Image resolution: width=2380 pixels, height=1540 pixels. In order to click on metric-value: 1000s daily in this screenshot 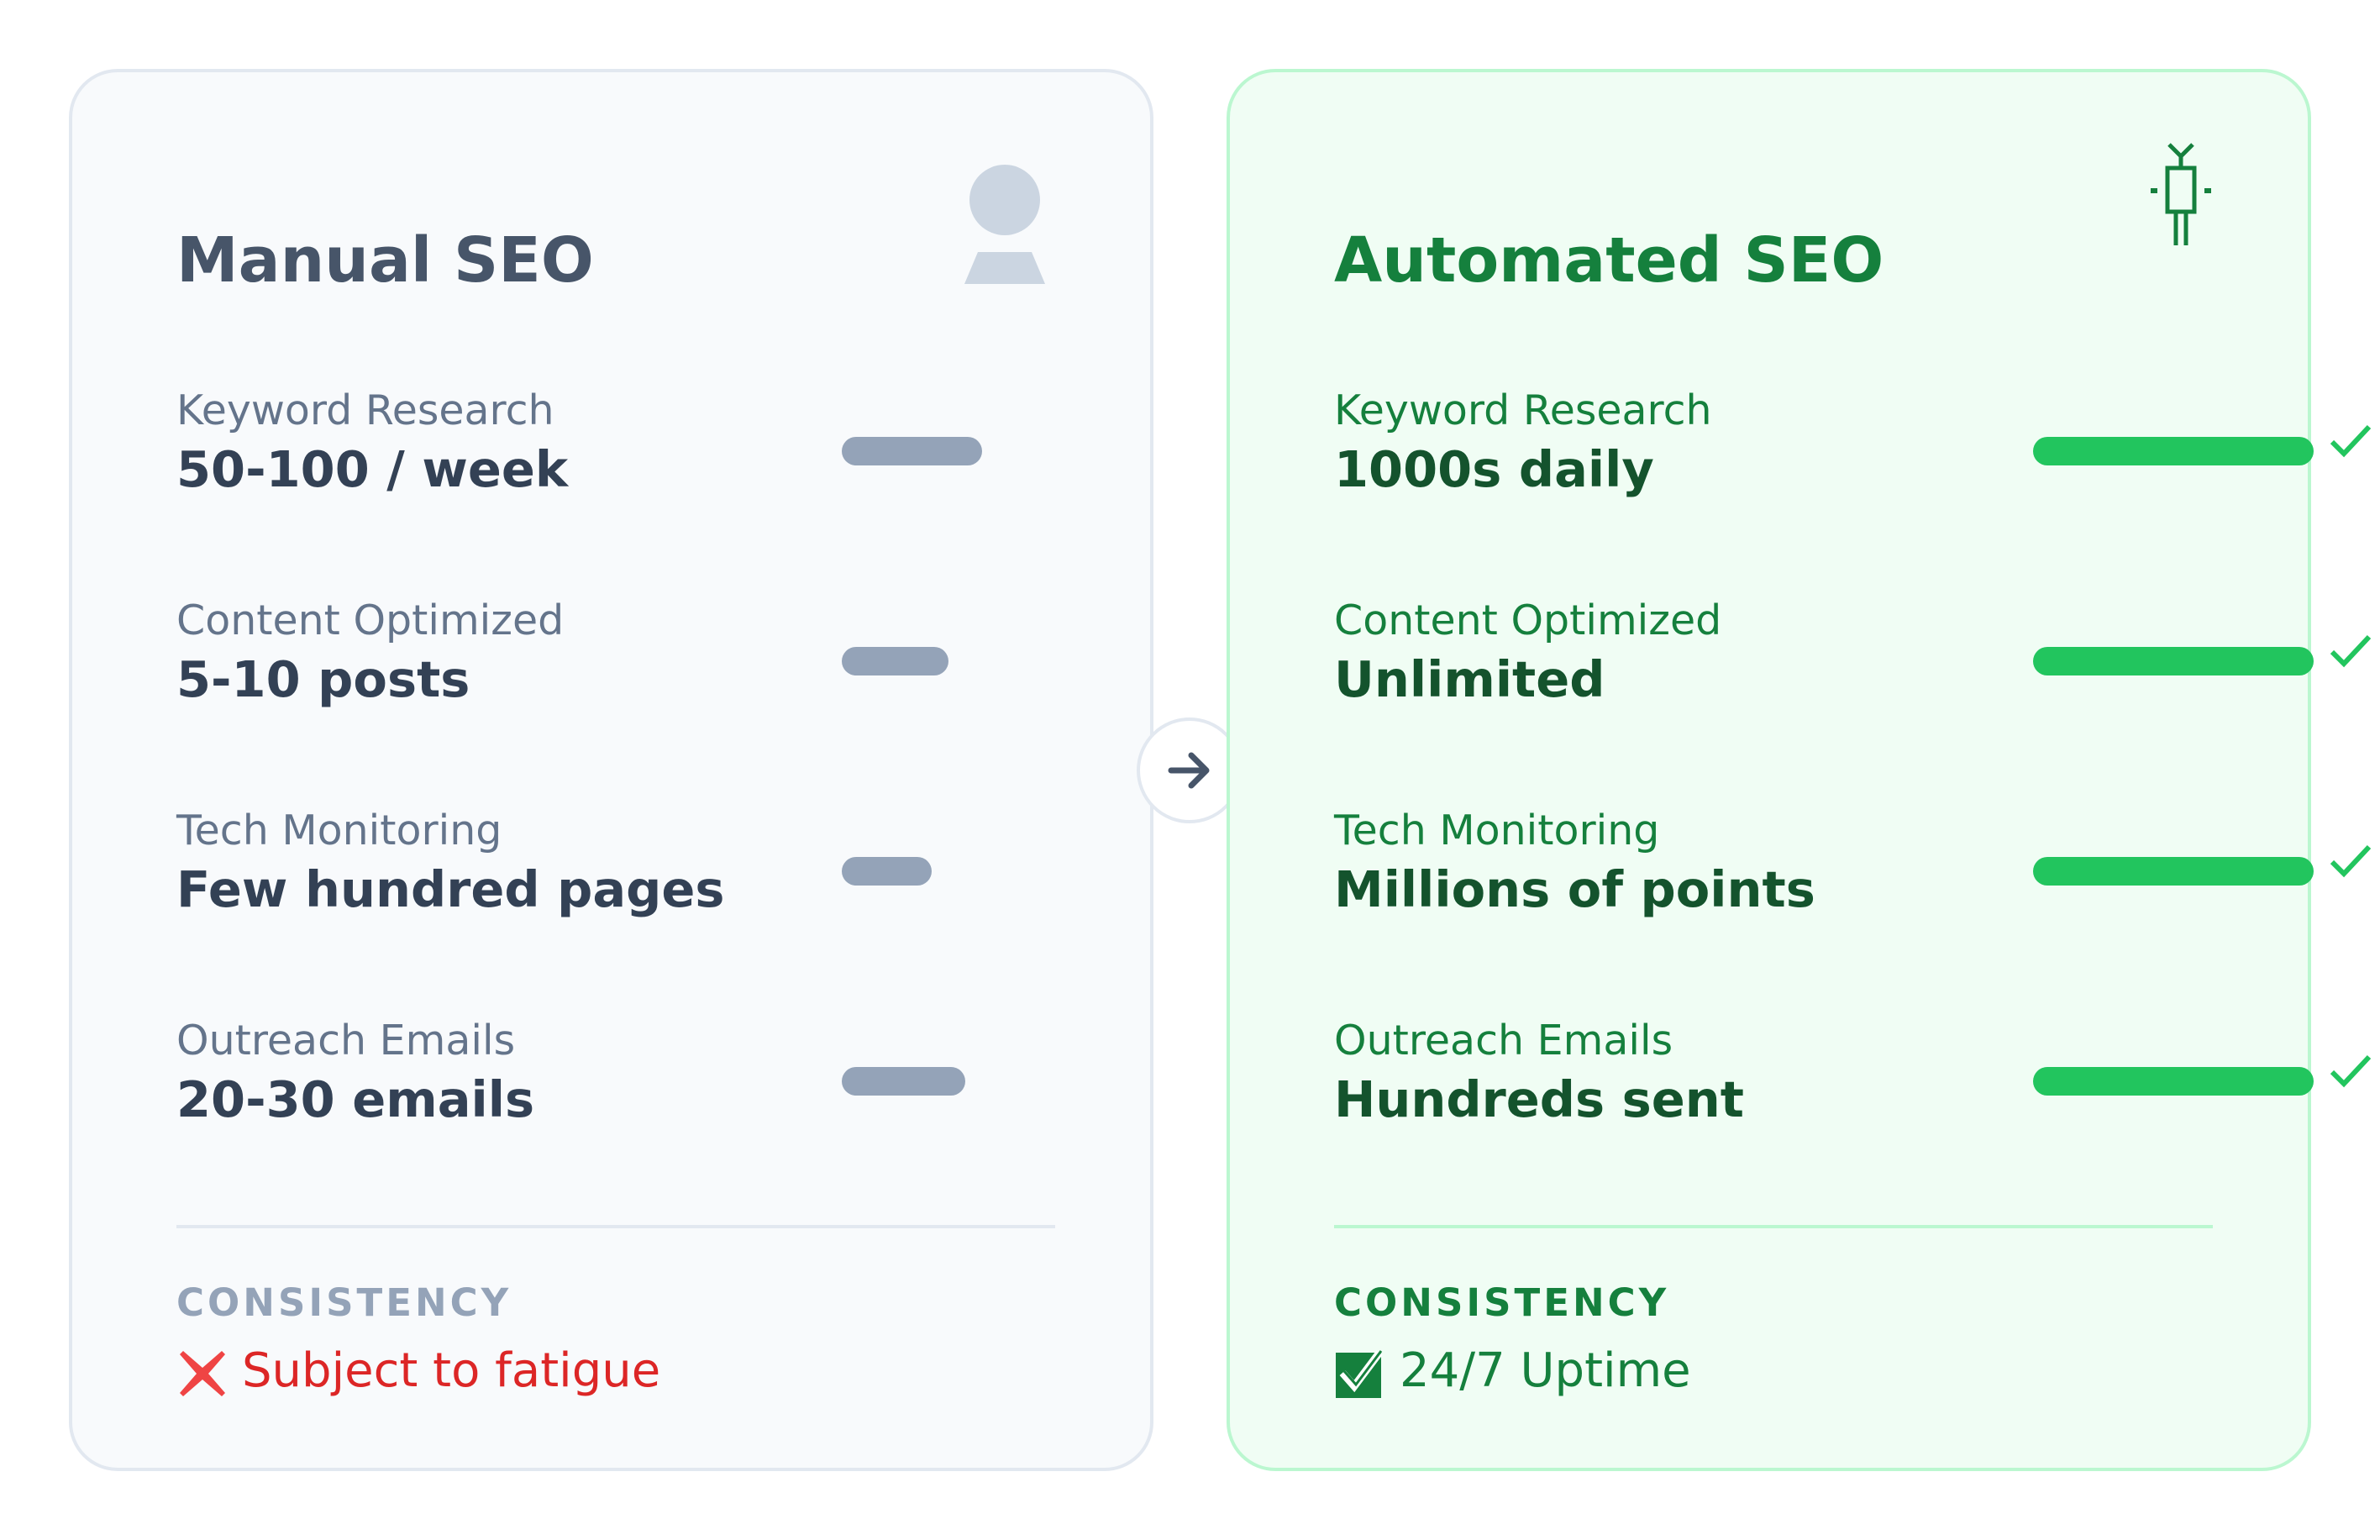, I will do `click(1494, 469)`.